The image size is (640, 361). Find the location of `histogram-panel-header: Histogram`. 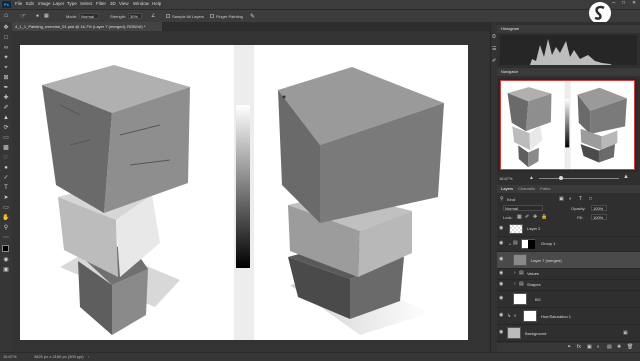

histogram-panel-header: Histogram is located at coordinates (568, 29).